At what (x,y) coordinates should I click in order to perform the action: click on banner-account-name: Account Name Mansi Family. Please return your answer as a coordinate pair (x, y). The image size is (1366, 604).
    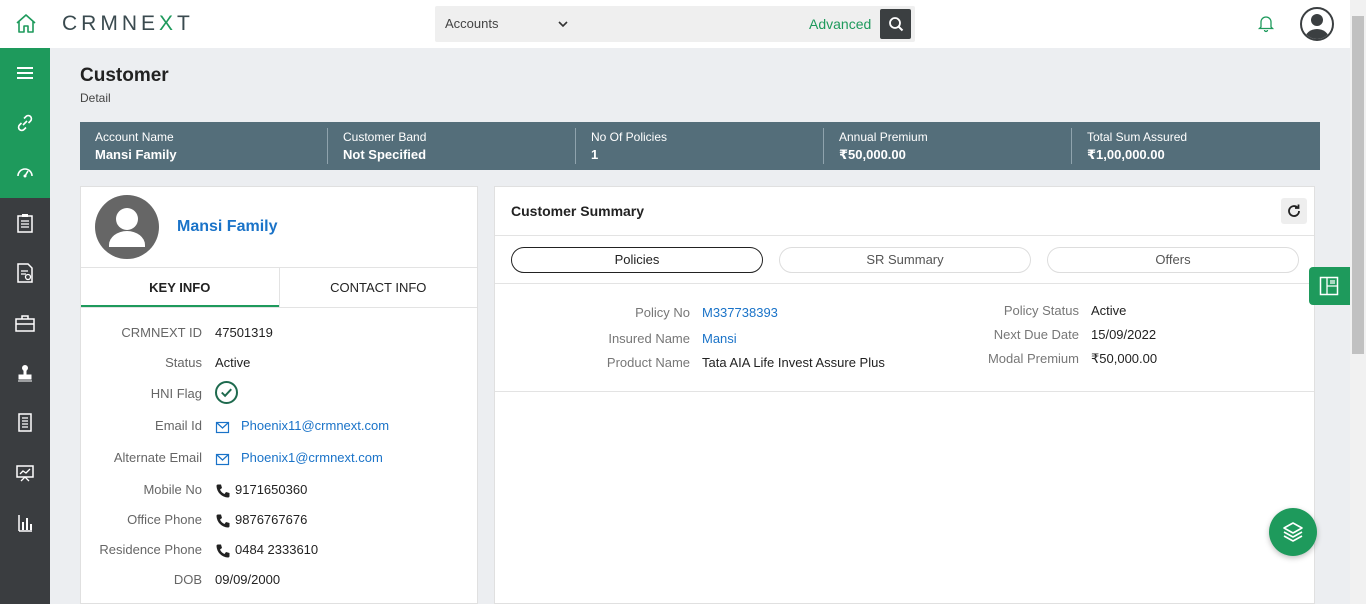
    Looking at the image, I should click on (204, 146).